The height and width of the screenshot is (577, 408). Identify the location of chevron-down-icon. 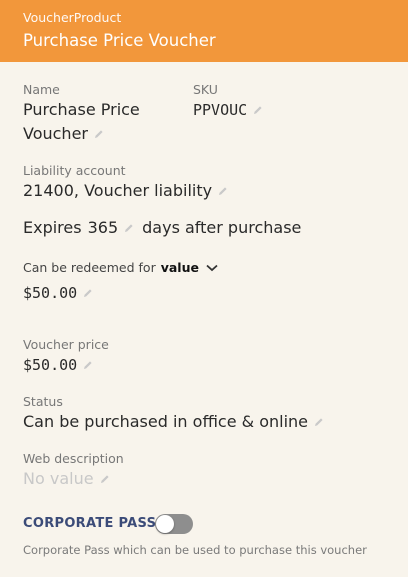
(212, 267).